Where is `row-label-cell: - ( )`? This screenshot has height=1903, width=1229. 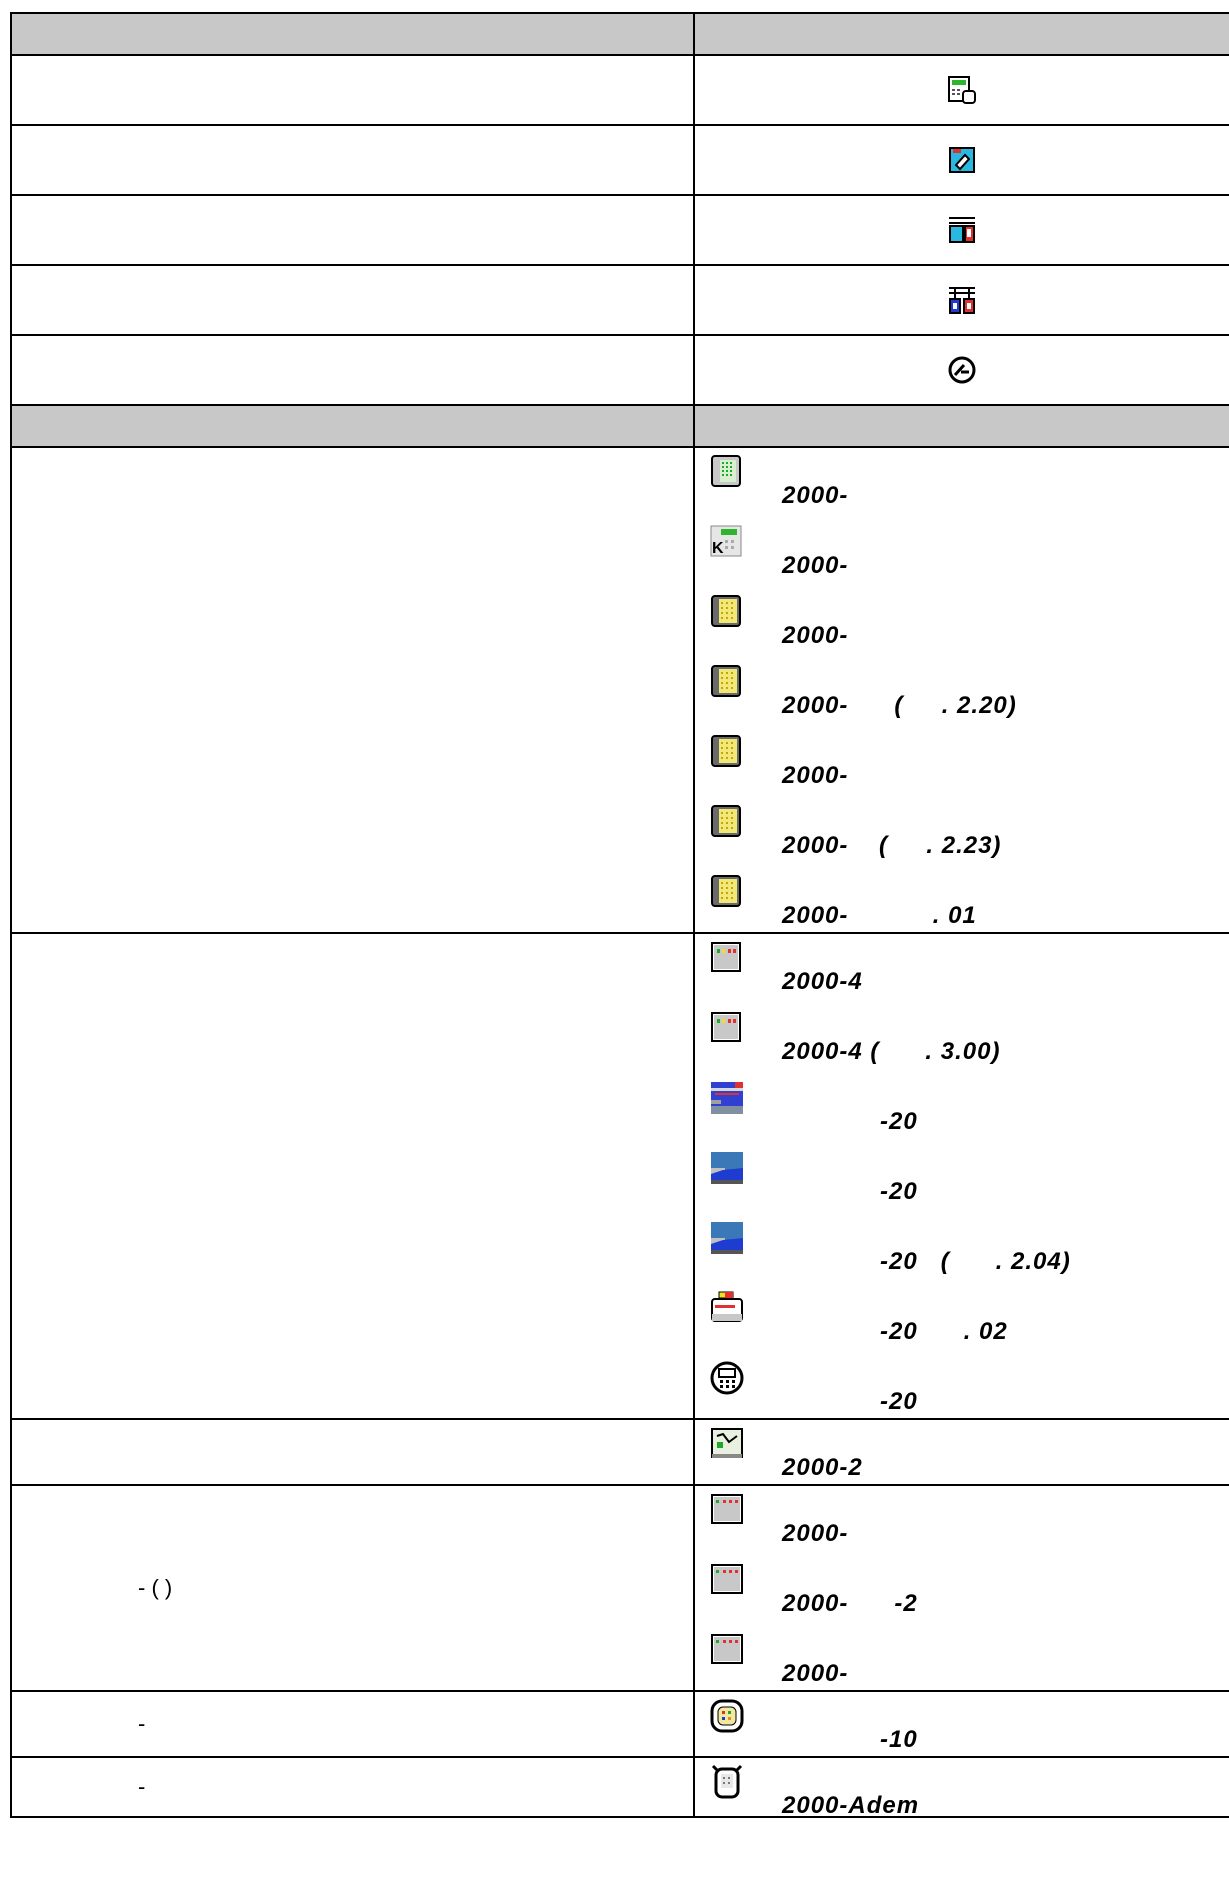 row-label-cell: - ( ) is located at coordinates (352, 1588).